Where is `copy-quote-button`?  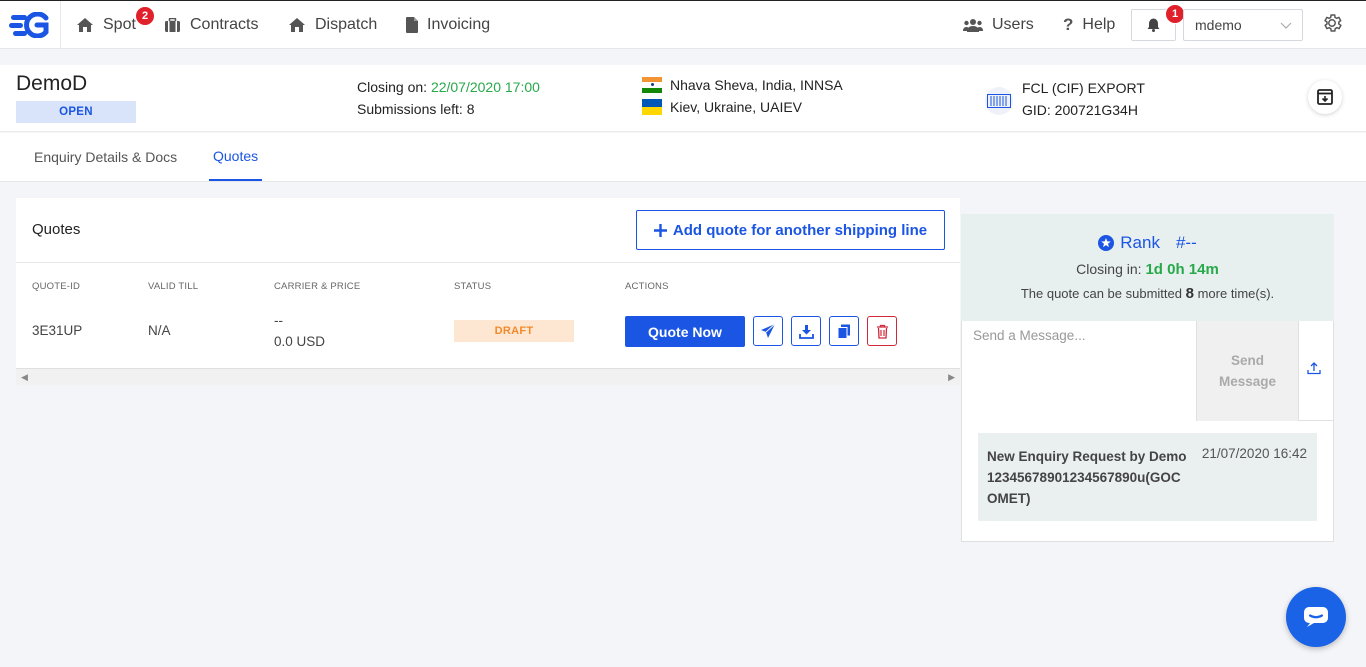
copy-quote-button is located at coordinates (844, 331).